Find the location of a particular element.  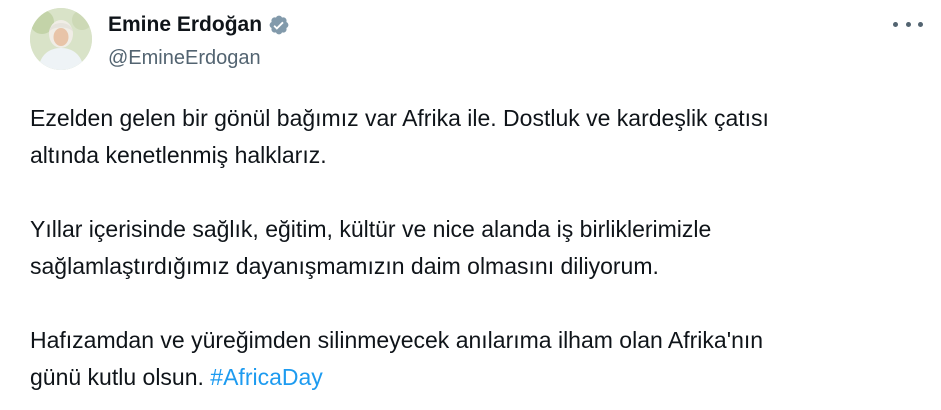

tweet-line: günü kutlu olsun. is located at coordinates (117, 377).